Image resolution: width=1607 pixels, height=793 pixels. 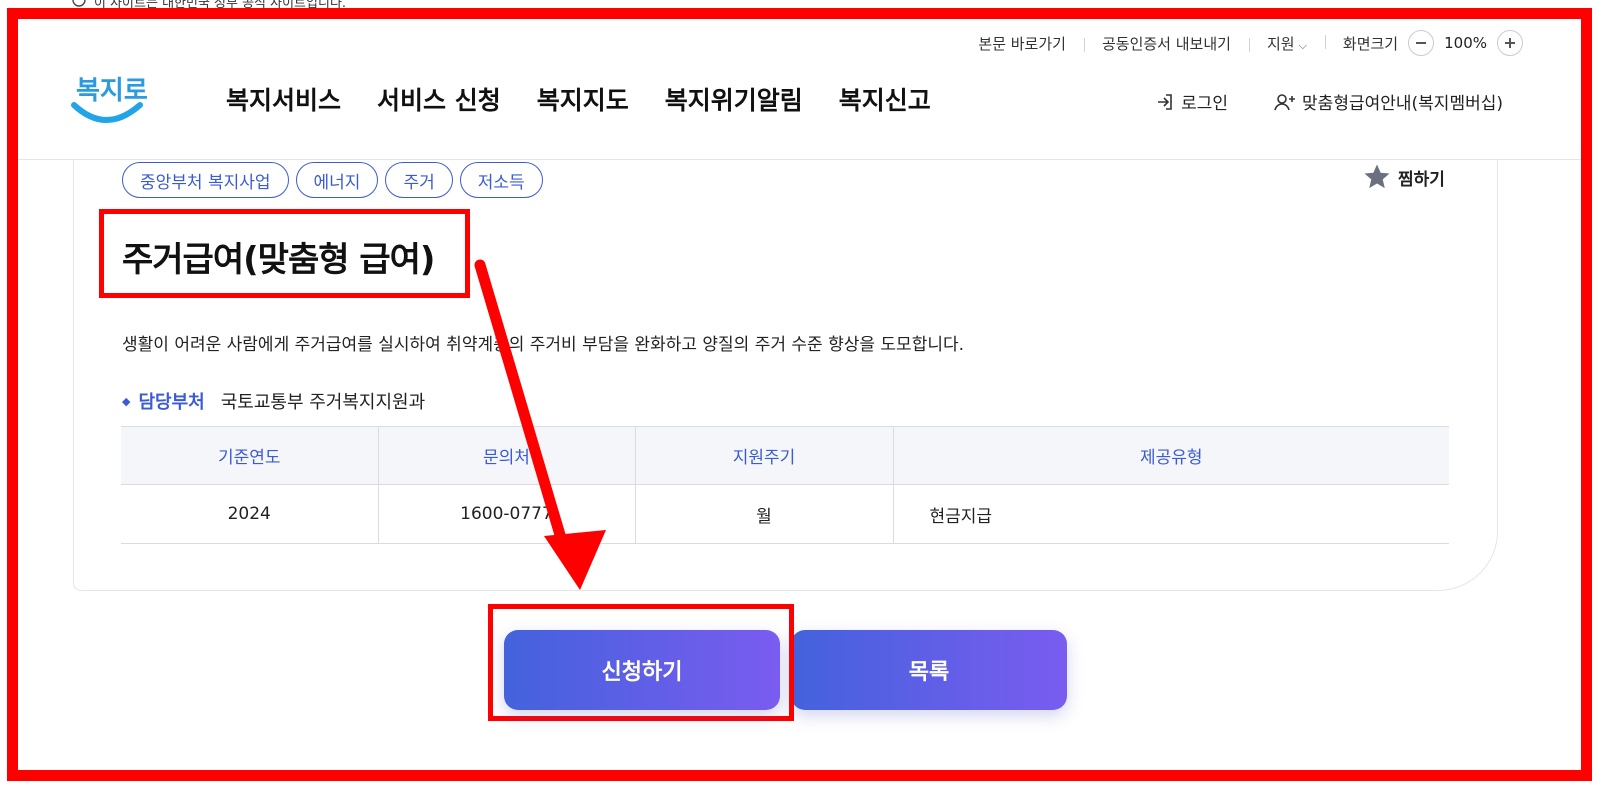 I want to click on main-nav: 복지서비스 서비스 신청 복지지도 복지위기알림 복지신고, so click(x=578, y=99).